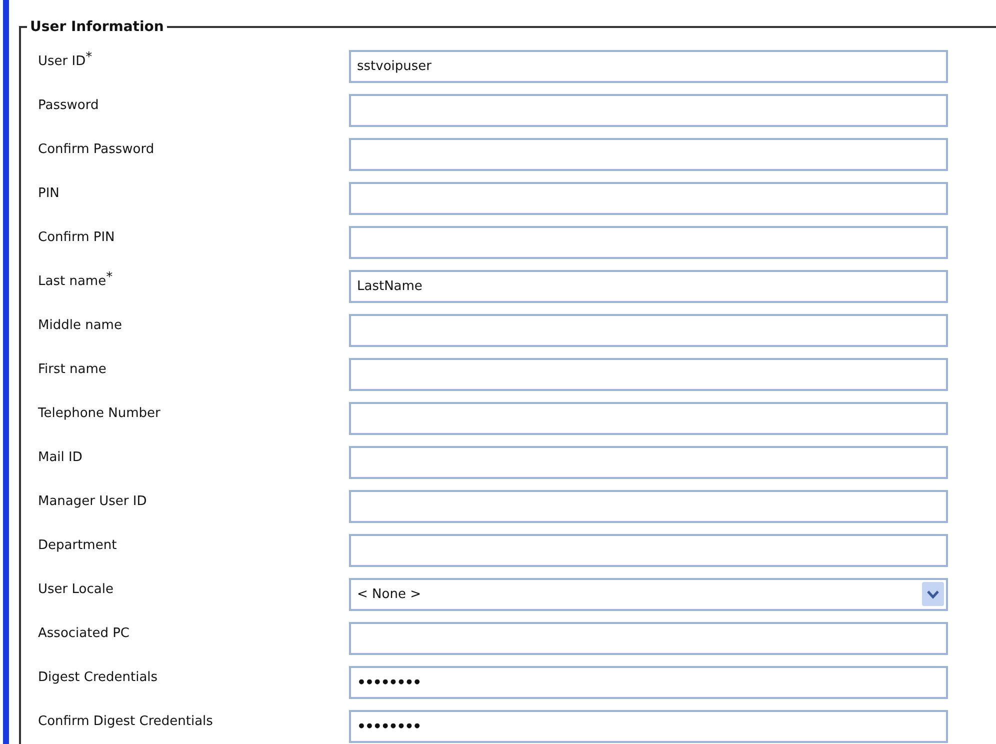 This screenshot has width=996, height=744. Describe the element at coordinates (100, 414) in the screenshot. I see `field-label: Telephone Number` at that location.